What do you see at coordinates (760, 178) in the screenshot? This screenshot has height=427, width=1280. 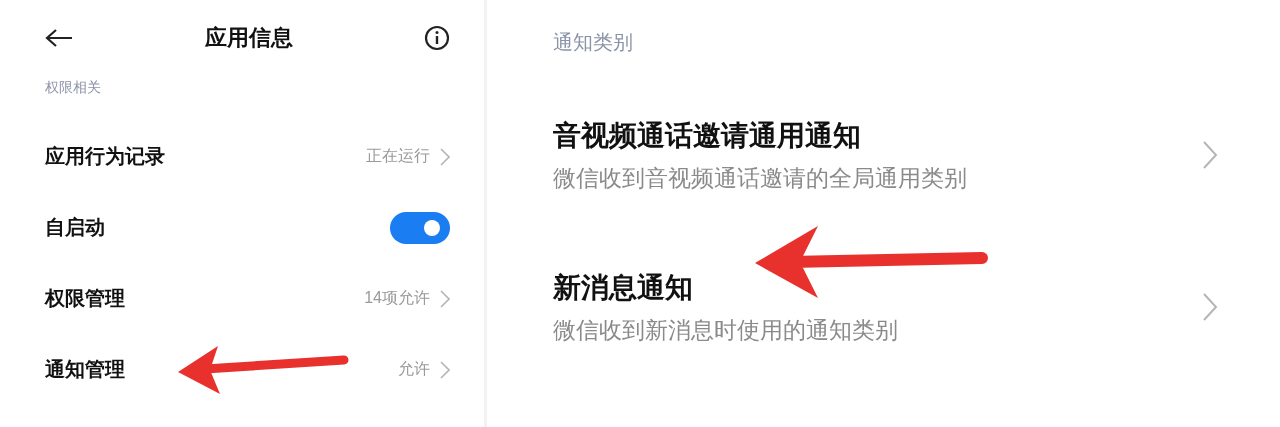 I see `category-description: 微信收到音视频通话邀请的全局通用类别` at bounding box center [760, 178].